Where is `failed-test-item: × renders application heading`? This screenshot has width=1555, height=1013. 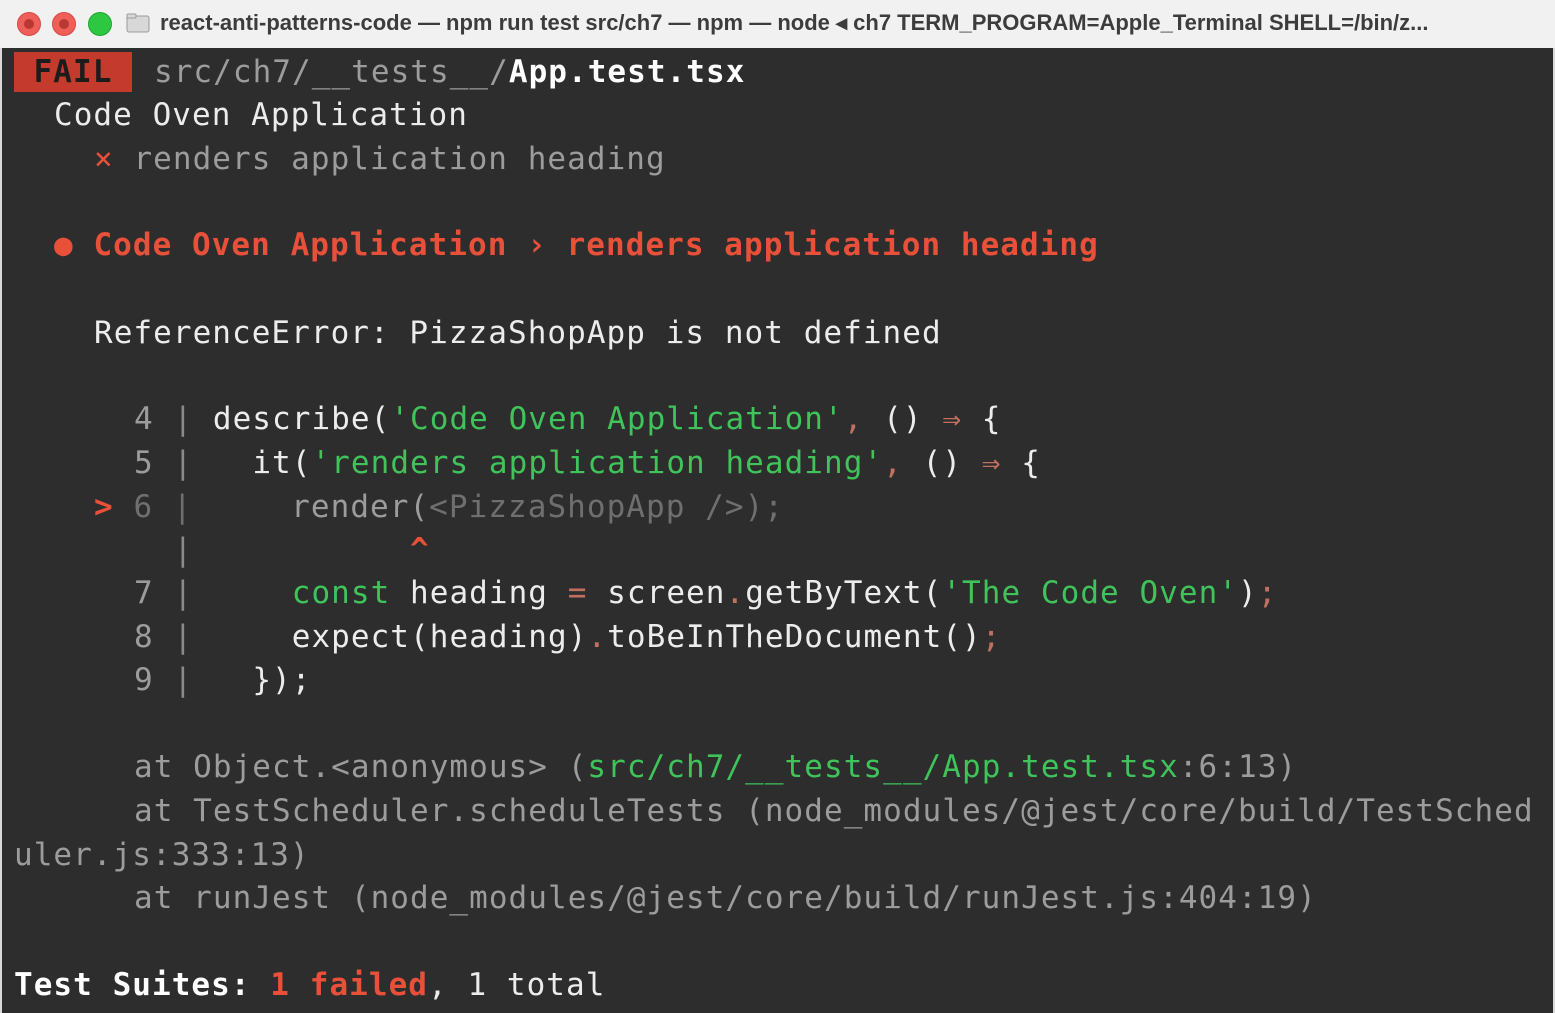
failed-test-item: × renders application heading is located at coordinates (380, 159).